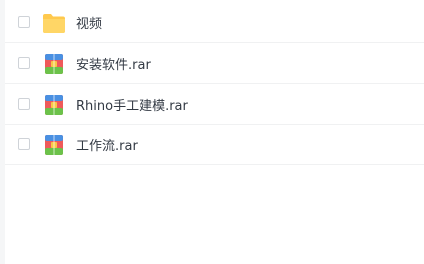 This screenshot has width=424, height=264. Describe the element at coordinates (132, 104) in the screenshot. I see `file-name: Rhino手工建模.rar` at that location.